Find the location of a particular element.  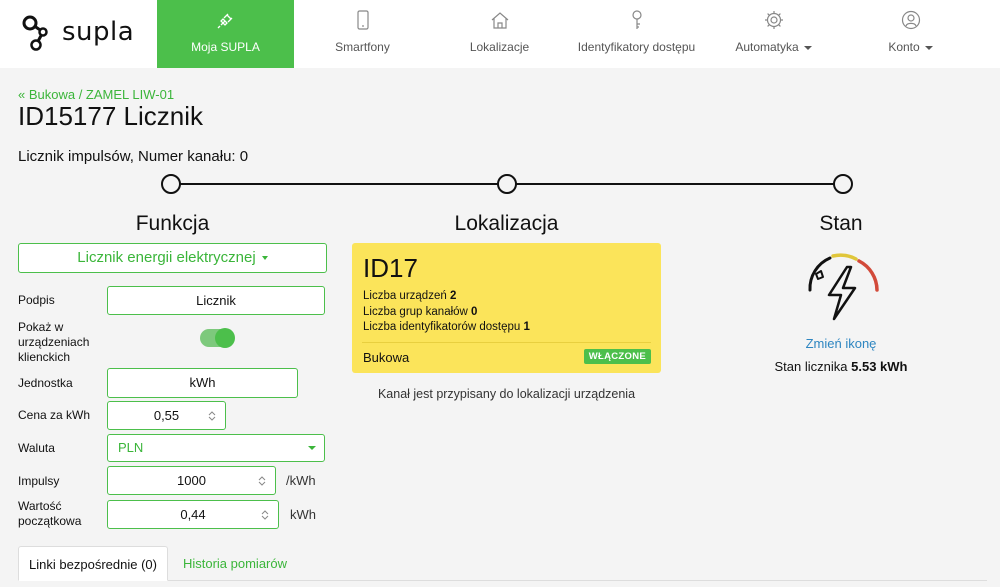

nav-label: Automatyka is located at coordinates (773, 47).